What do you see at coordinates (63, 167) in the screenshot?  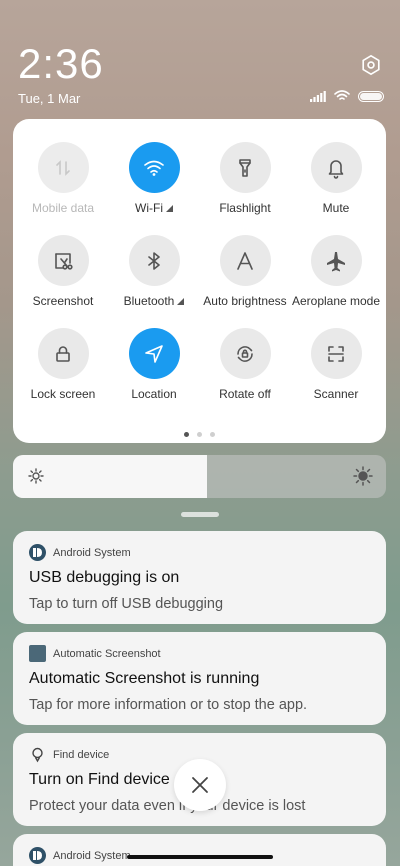 I see `mobile-data-icon` at bounding box center [63, 167].